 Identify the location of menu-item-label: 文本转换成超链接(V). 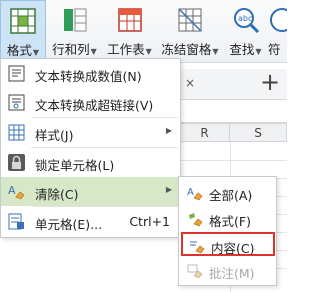
(94, 105).